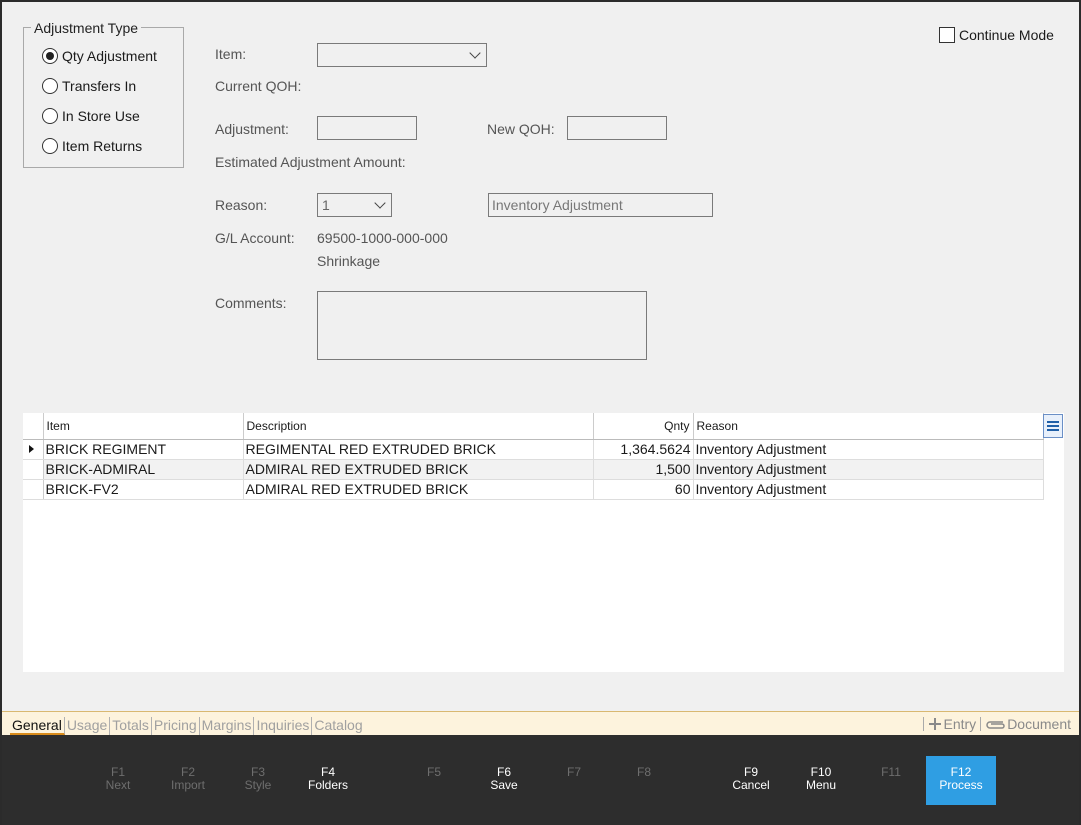 The height and width of the screenshot is (825, 1081). What do you see at coordinates (88, 726) in the screenshot?
I see `tab-usage: Usage` at bounding box center [88, 726].